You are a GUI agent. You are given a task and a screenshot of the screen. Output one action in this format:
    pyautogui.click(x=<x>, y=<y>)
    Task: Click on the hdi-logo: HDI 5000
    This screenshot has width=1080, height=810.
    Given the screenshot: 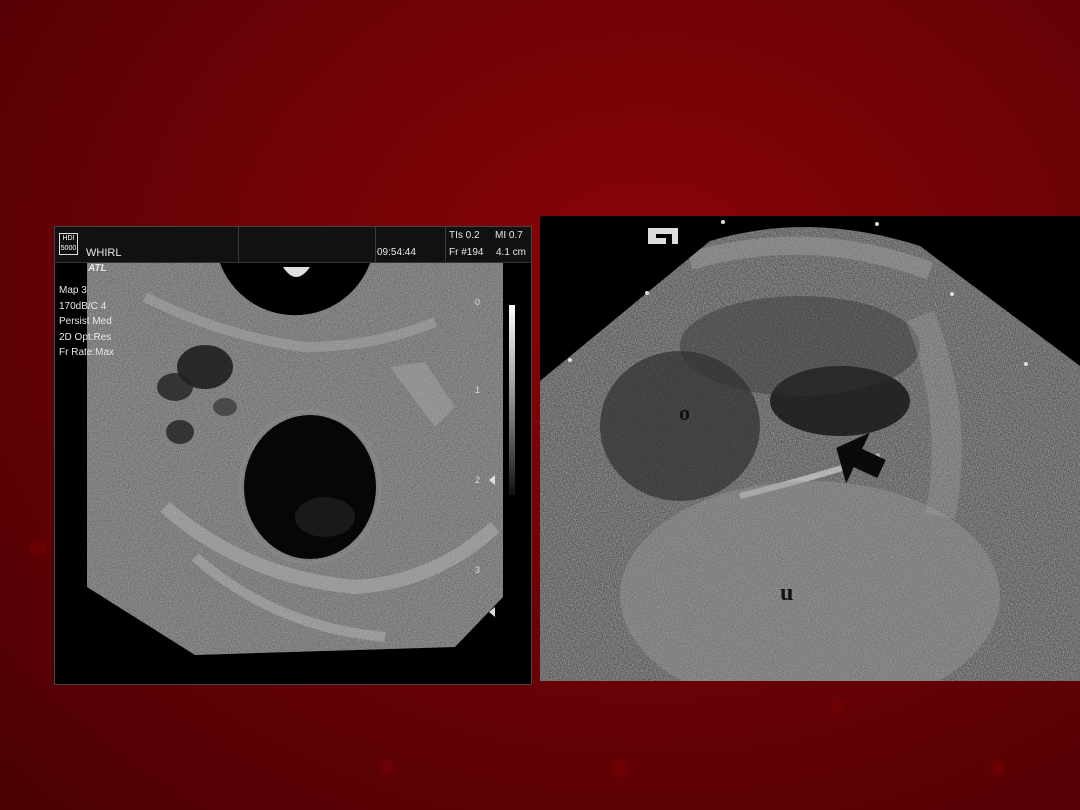 What is the action you would take?
    pyautogui.click(x=68, y=244)
    